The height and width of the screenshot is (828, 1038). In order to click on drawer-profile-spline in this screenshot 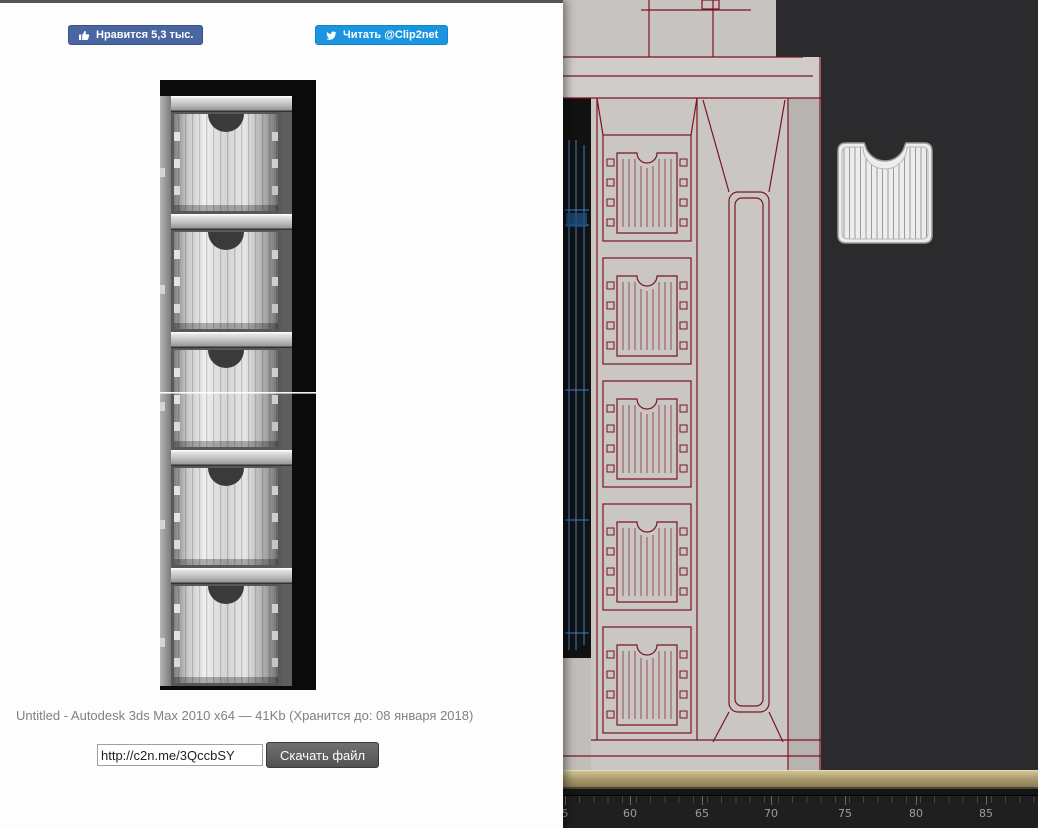, I will do `click(885, 193)`.